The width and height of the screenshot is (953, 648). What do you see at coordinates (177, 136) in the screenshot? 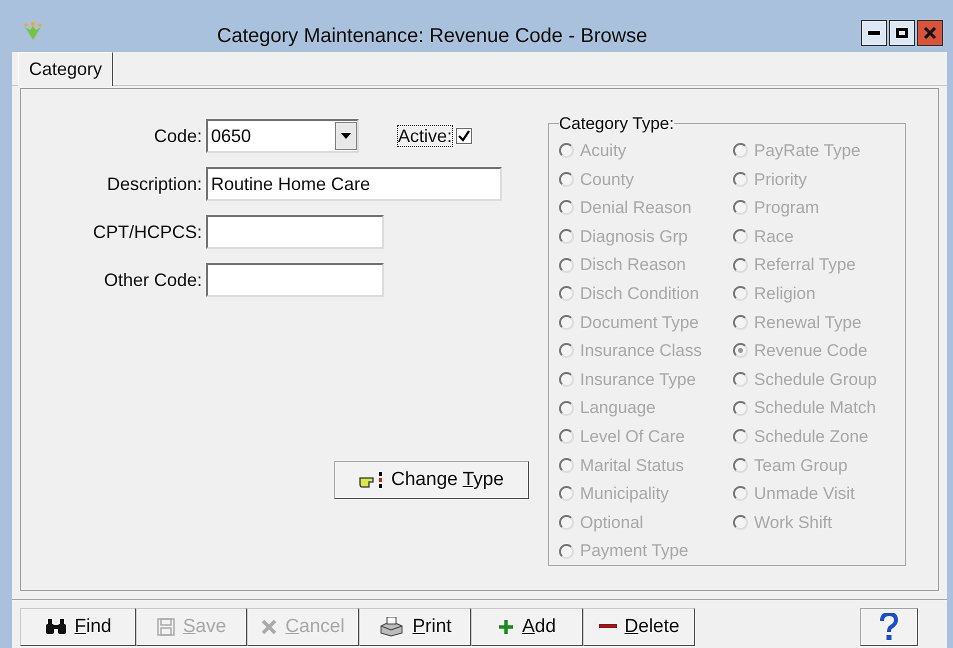
I see `field-label: Code:` at bounding box center [177, 136].